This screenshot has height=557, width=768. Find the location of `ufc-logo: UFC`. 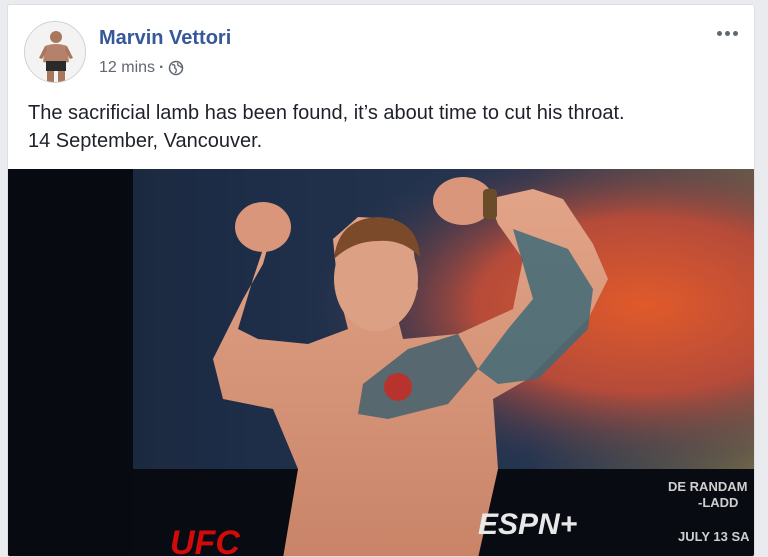

ufc-logo: UFC is located at coordinates (205, 540).